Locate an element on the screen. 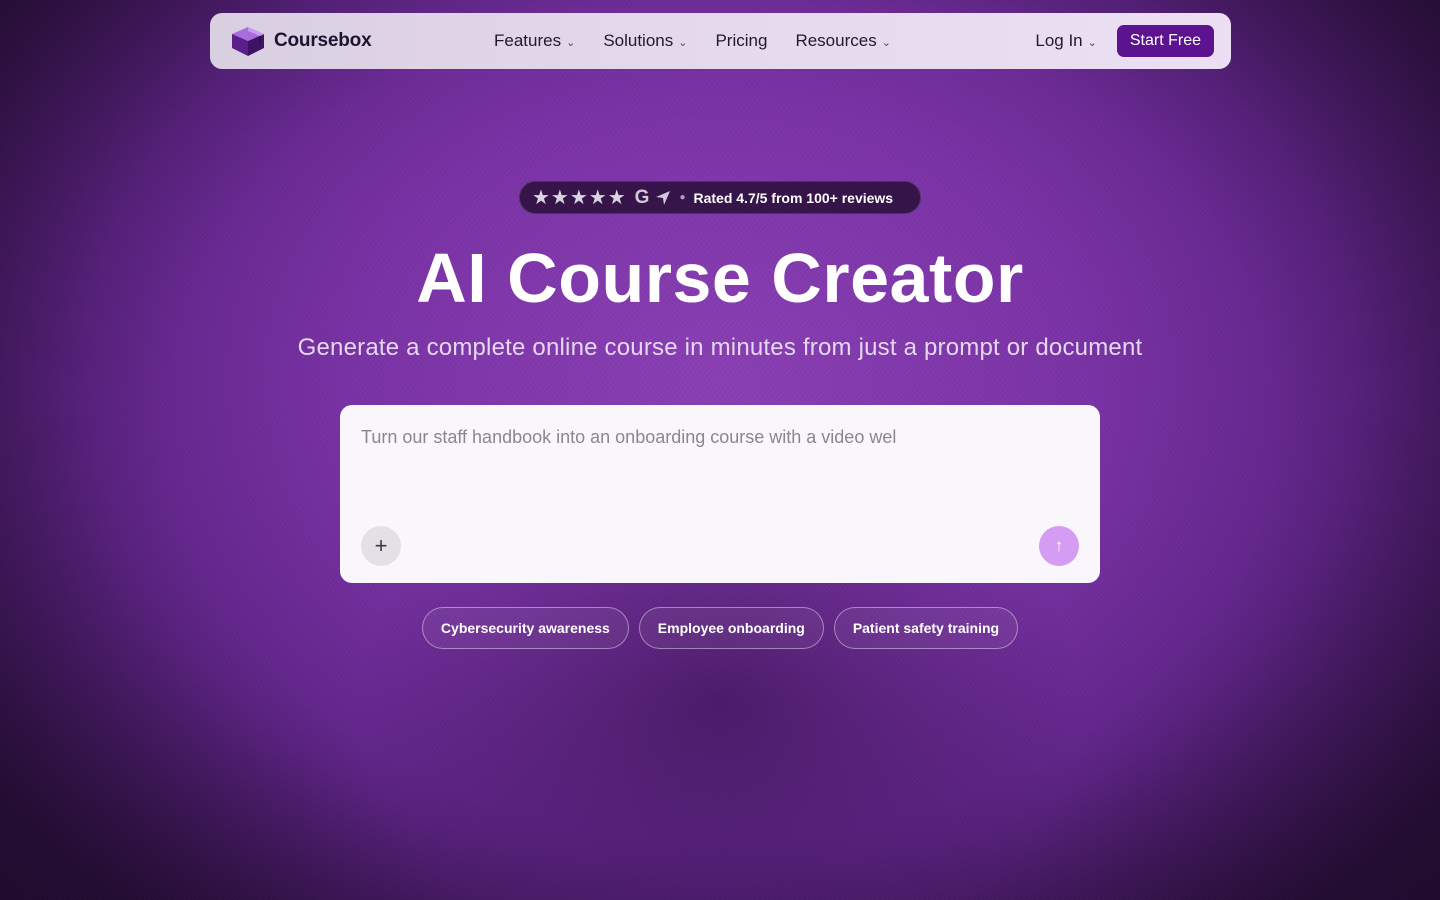 Image resolution: width=1440 pixels, height=900 pixels. nav-actions: Log In ⌄ Start Free is located at coordinates (1124, 41).